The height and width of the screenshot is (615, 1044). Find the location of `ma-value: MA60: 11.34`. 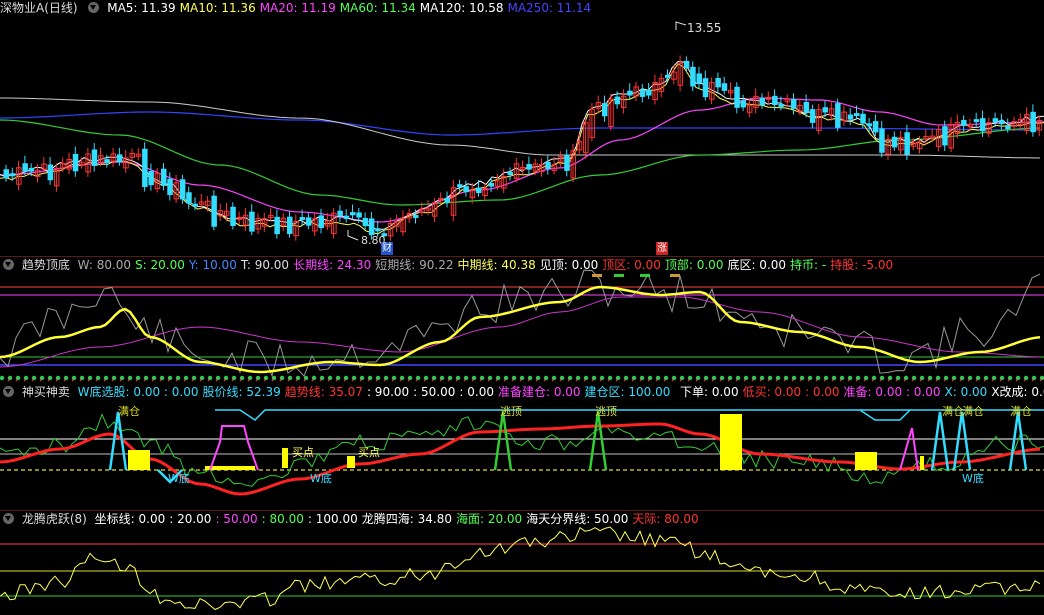

ma-value: MA60: 11.34 is located at coordinates (377, 8).